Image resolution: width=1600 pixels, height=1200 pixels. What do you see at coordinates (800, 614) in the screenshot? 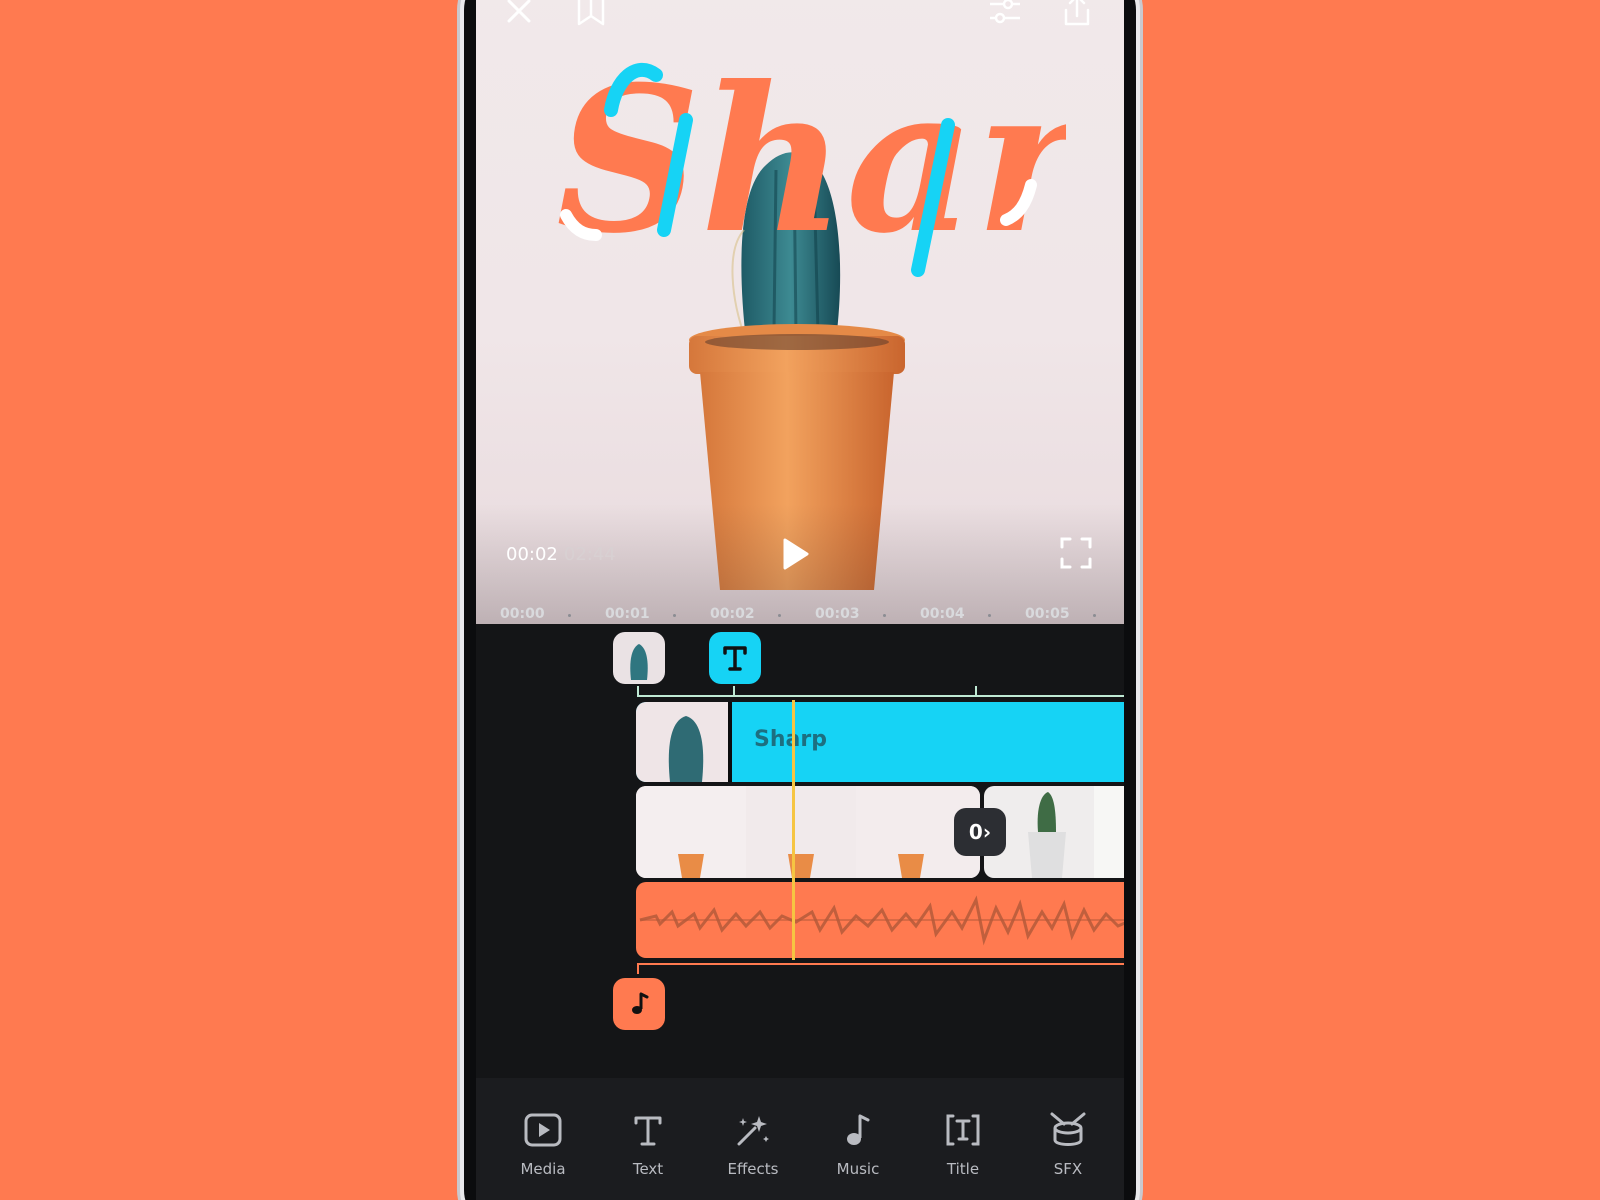
I see `time-ruler: 00:00 00:01 00:02 00:03 00:04 00:05` at bounding box center [800, 614].